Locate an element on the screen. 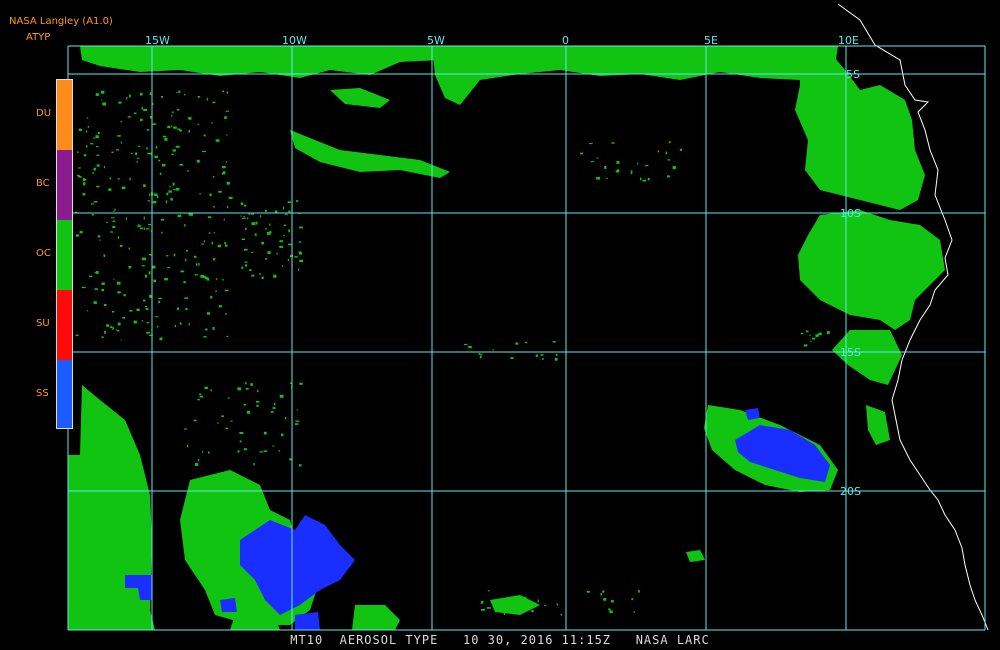 The width and height of the screenshot is (1000, 650). lat-label-10s: 10S is located at coordinates (850, 213).